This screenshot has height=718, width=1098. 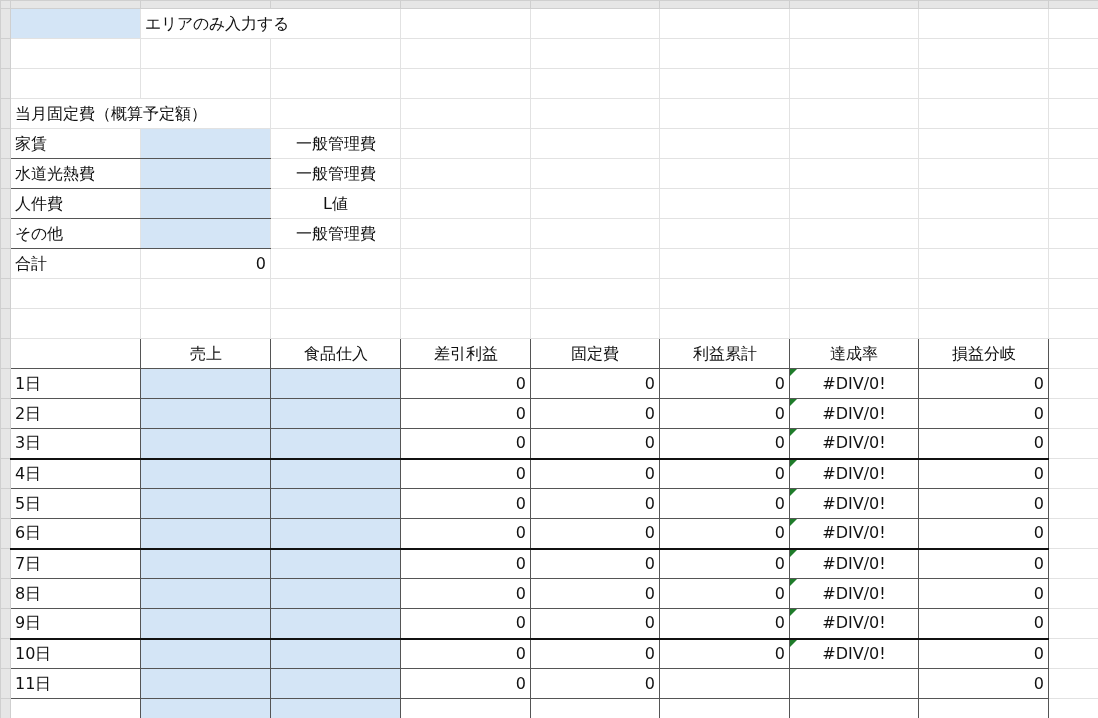 What do you see at coordinates (75, 233) in the screenshot?
I see `row-label: その他` at bounding box center [75, 233].